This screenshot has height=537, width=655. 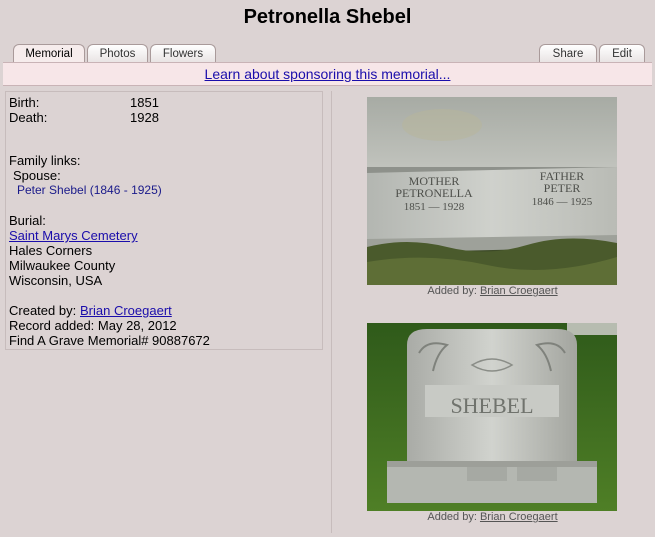 I want to click on record-added: Record added: May 28, 2012, so click(x=93, y=325).